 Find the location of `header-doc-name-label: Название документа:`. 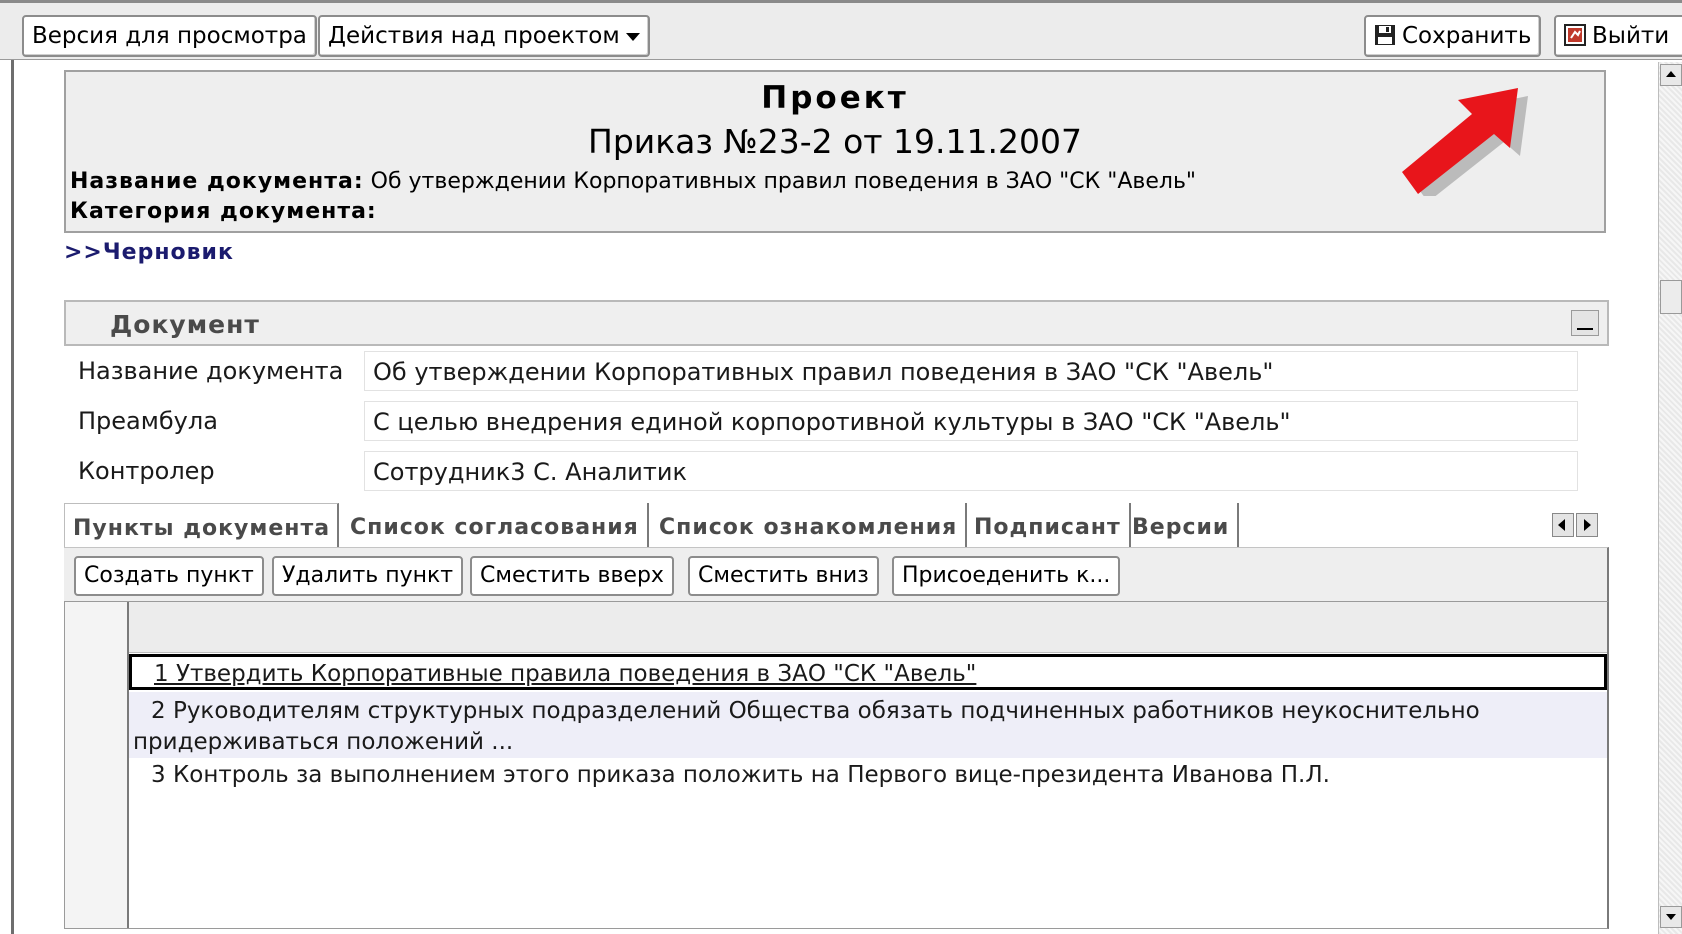

header-doc-name-label: Название документа: is located at coordinates (217, 181).